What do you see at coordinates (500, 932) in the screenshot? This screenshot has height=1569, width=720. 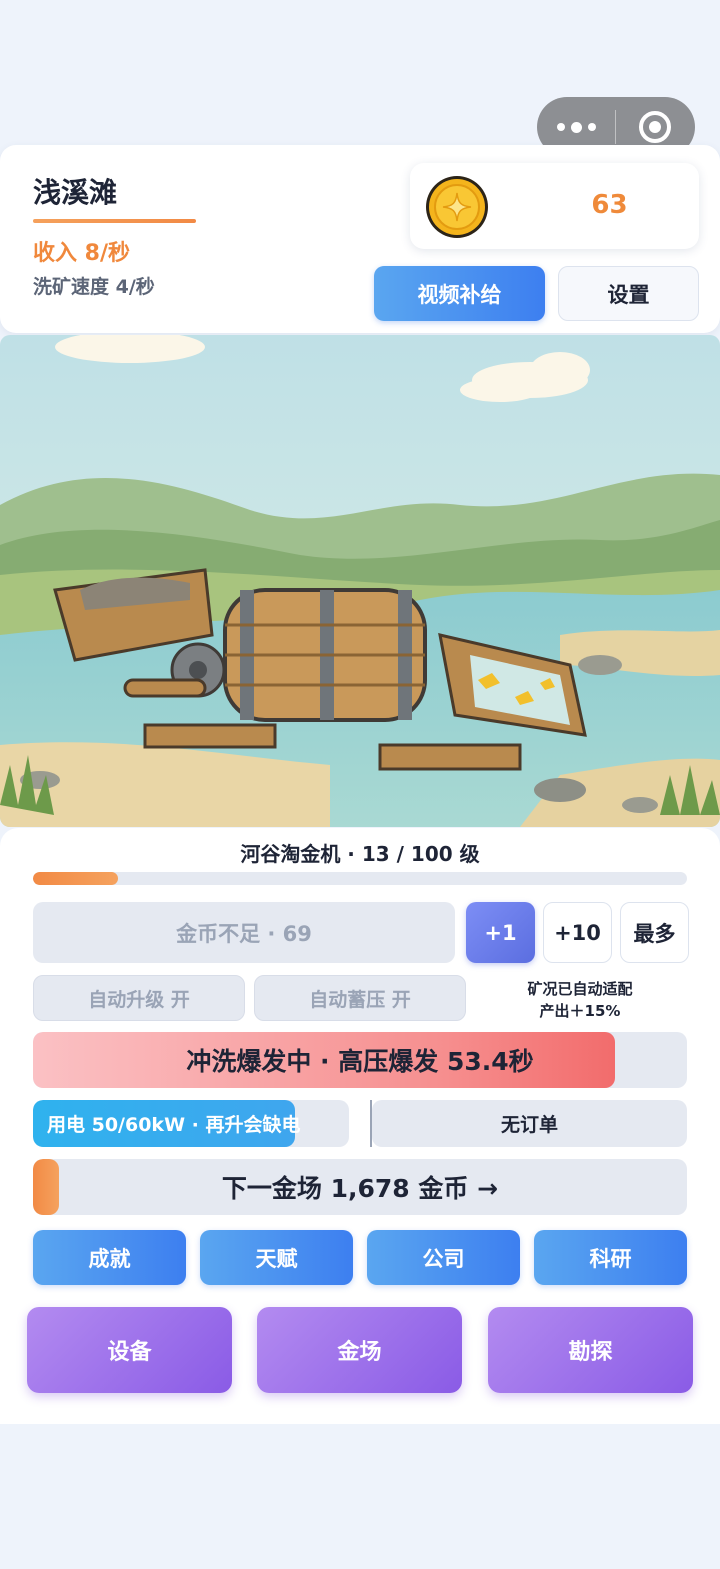 I see `upgrade-amount-1-button: +1` at bounding box center [500, 932].